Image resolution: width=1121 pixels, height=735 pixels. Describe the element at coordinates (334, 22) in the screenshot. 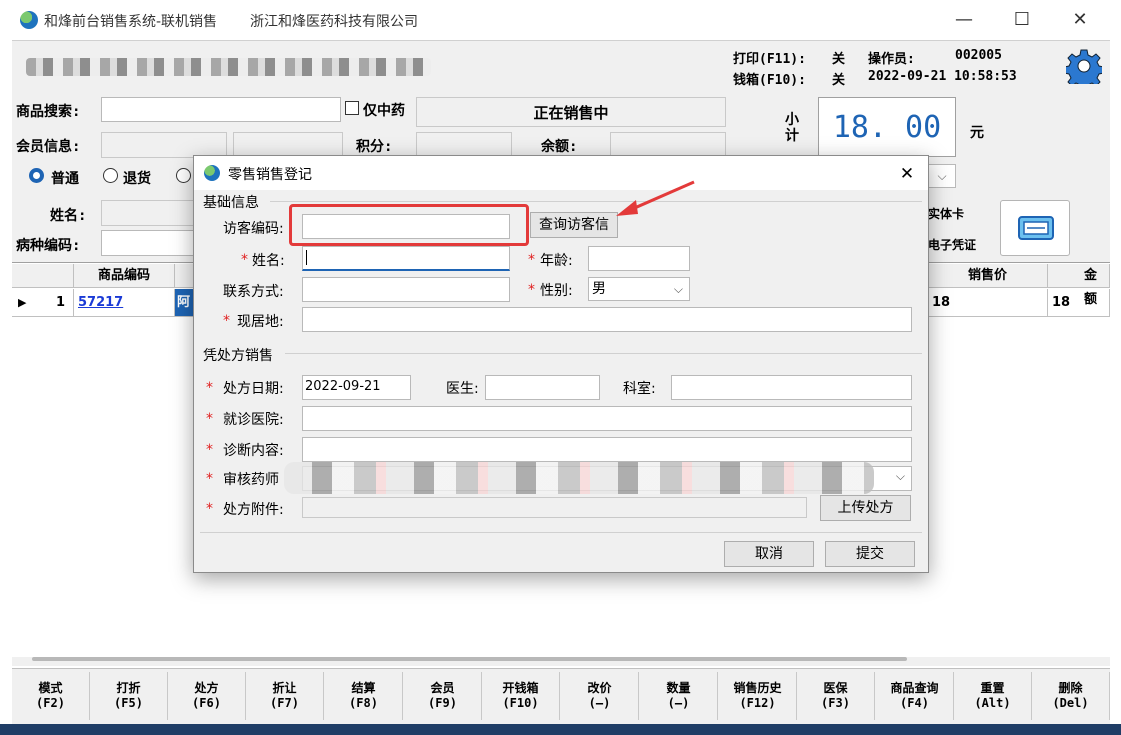

I see `company-name: 浙江和烽医药科技有限公司` at that location.